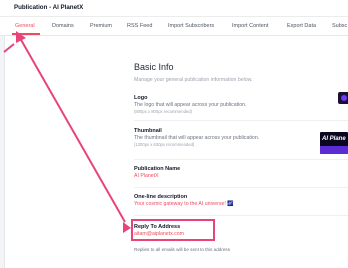 The height and width of the screenshot is (268, 348). I want to click on annotation-arrowhead-right, so click(127, 227).